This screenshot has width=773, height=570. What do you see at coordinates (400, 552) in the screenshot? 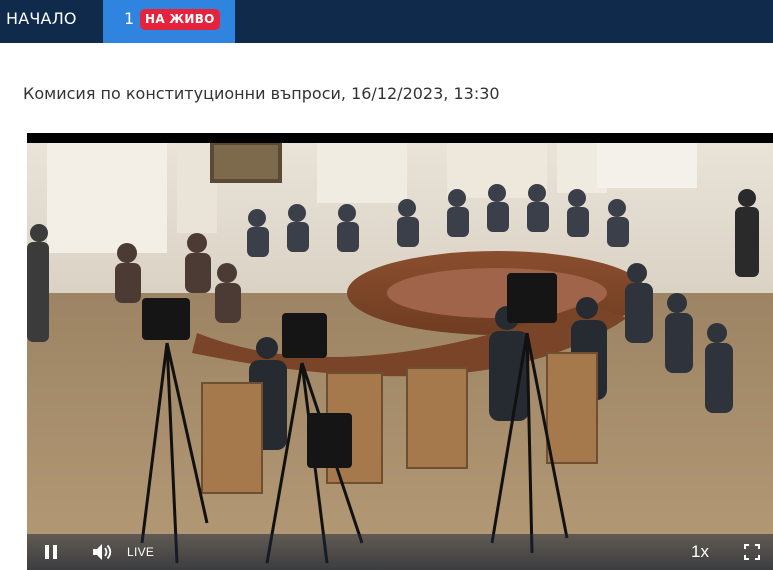
I see `player-controls: LIVE 1x` at bounding box center [400, 552].